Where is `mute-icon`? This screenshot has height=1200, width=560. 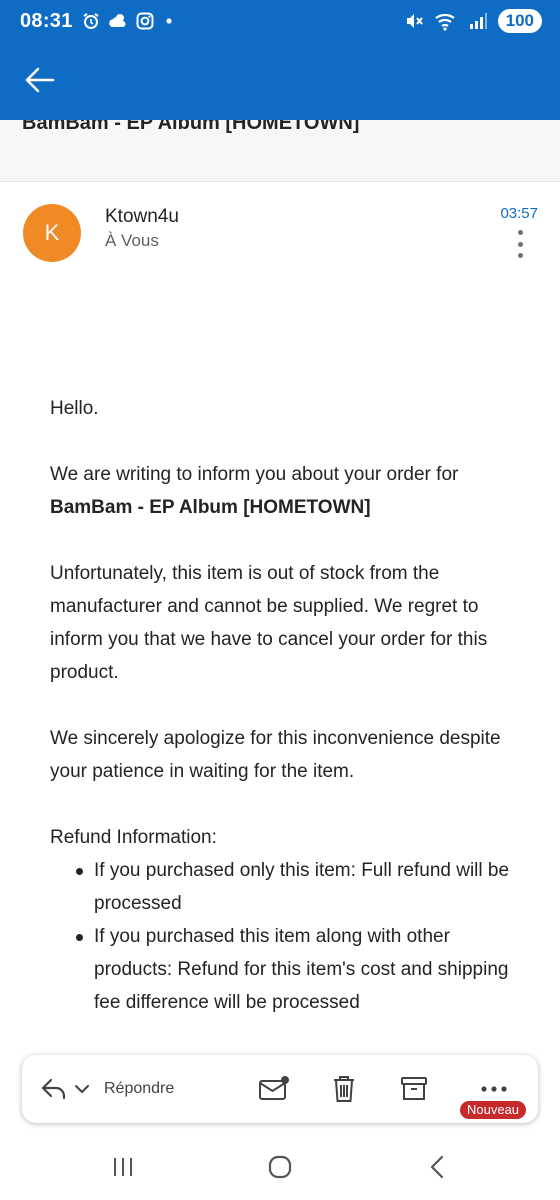 mute-icon is located at coordinates (414, 21).